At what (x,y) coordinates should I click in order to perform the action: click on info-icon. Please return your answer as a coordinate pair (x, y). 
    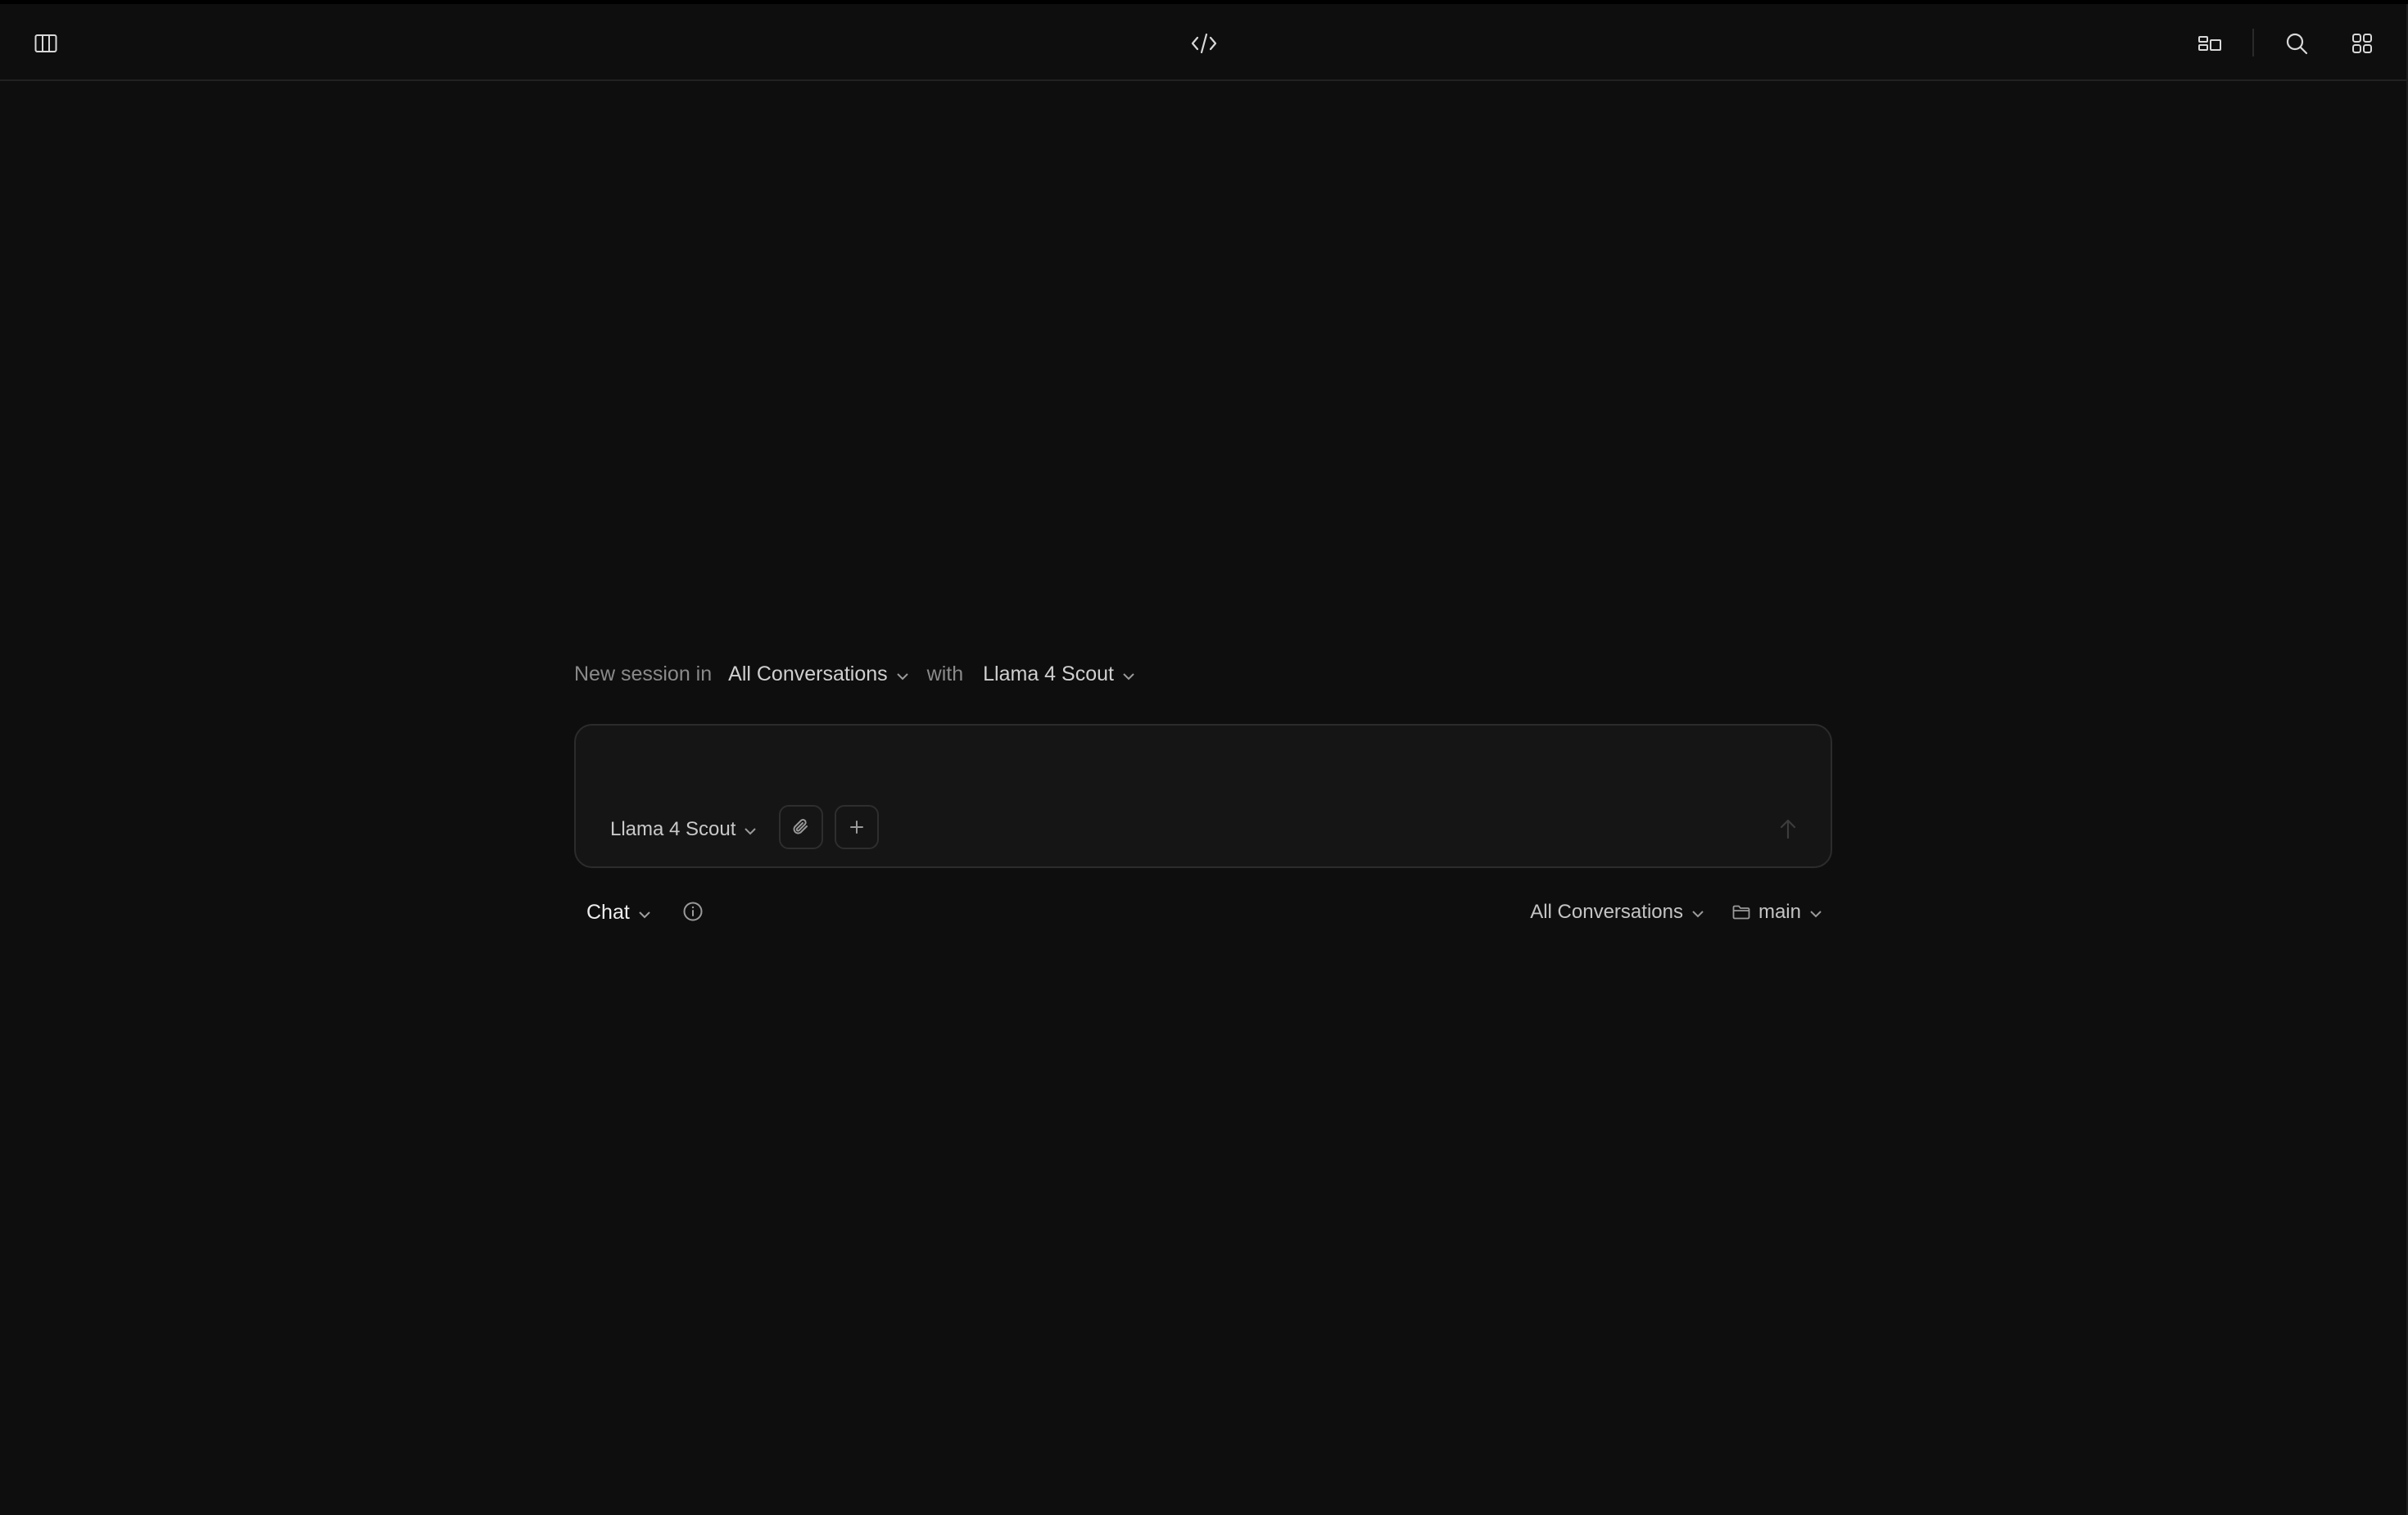
    Looking at the image, I should click on (693, 911).